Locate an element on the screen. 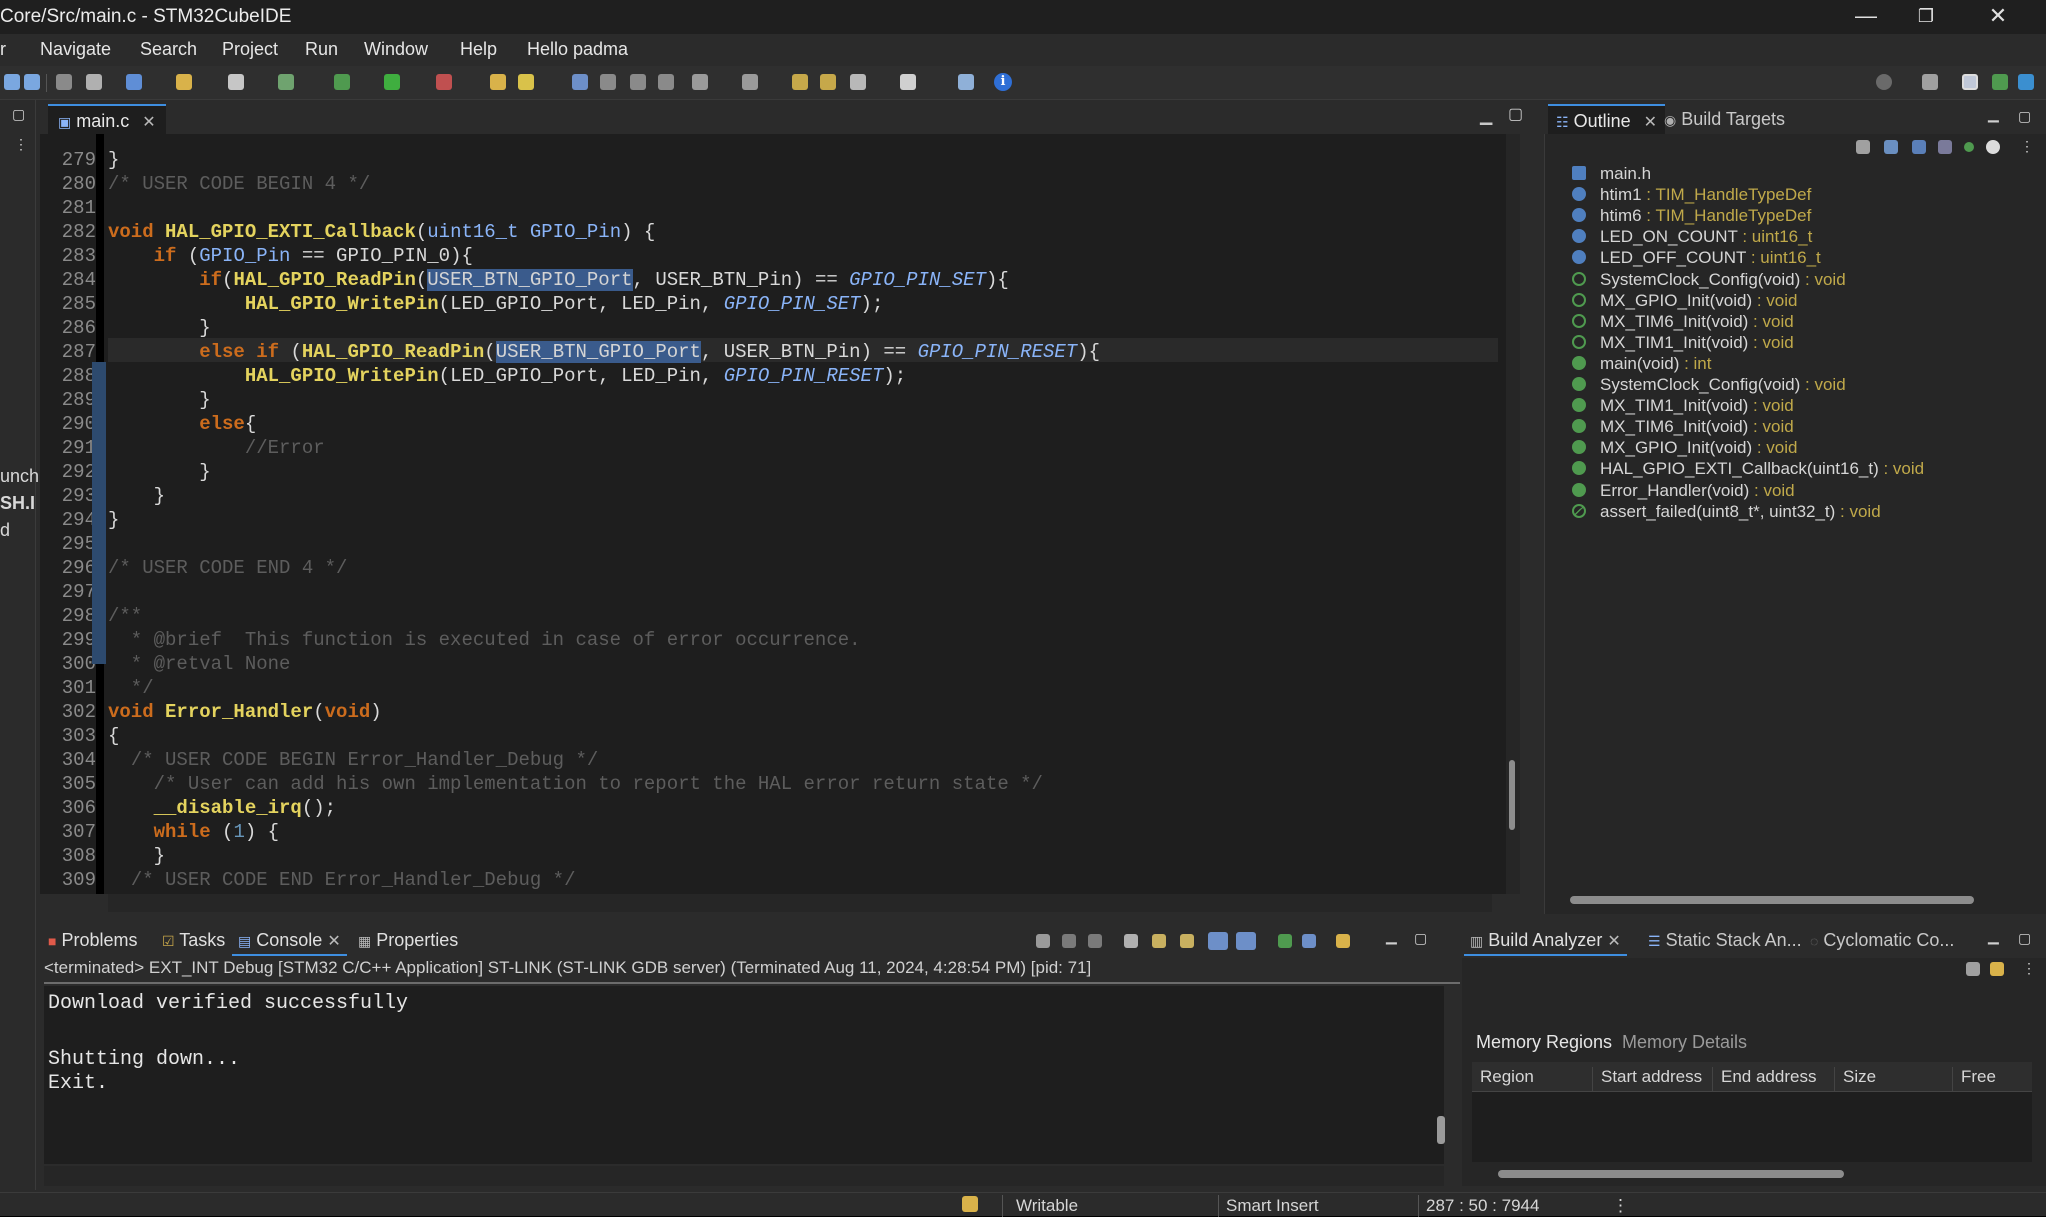  remove-launch-icon is located at coordinates (1069, 941).